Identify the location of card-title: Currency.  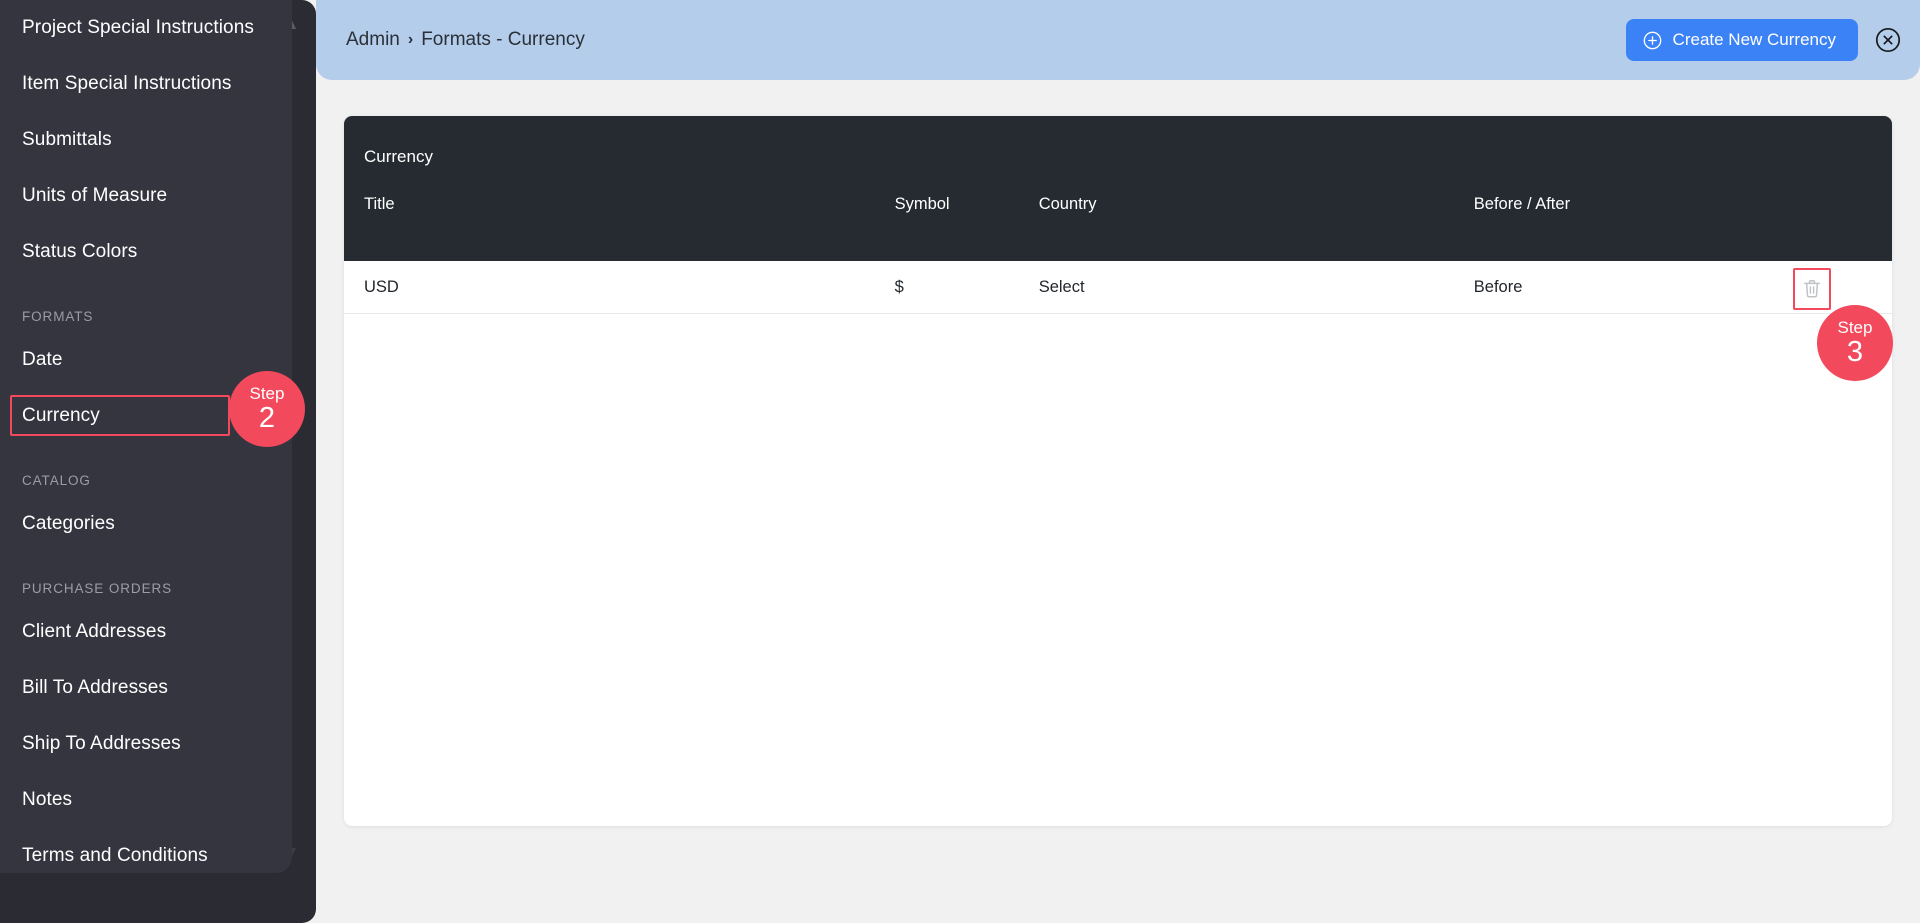
(398, 156).